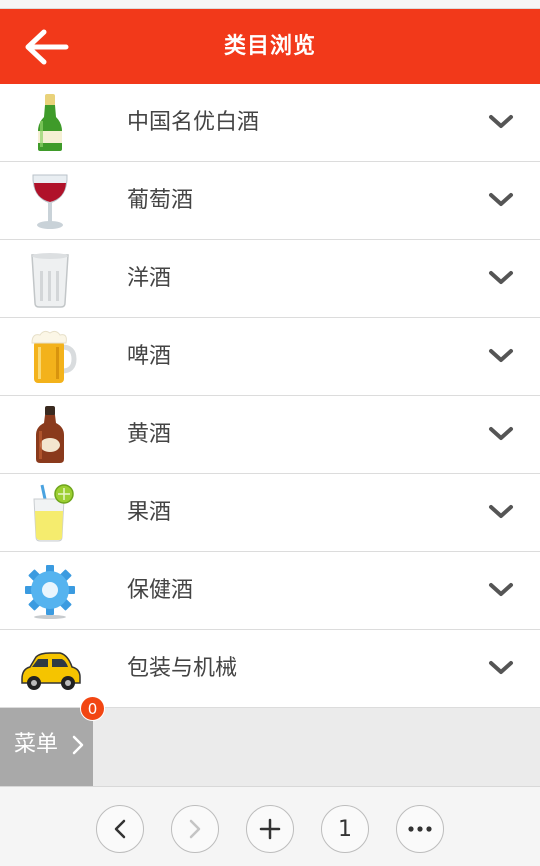  I want to click on category-row-fruit-wine: 果酒, so click(270, 513).